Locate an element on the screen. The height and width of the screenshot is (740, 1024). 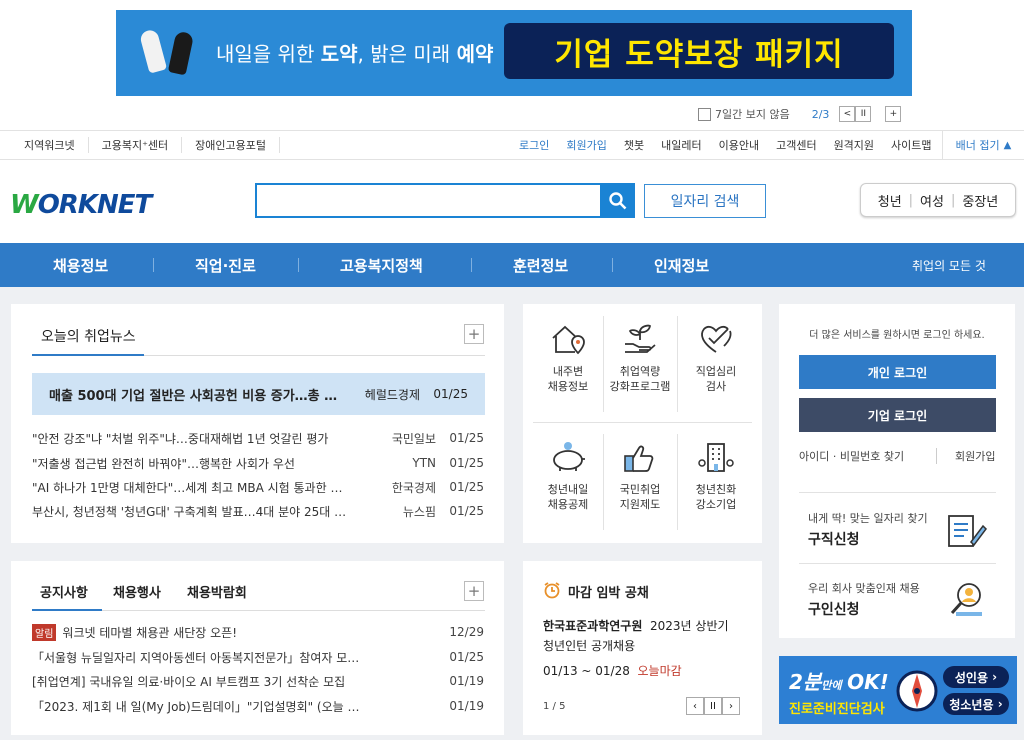
talent-search-icon is located at coordinates (966, 599).